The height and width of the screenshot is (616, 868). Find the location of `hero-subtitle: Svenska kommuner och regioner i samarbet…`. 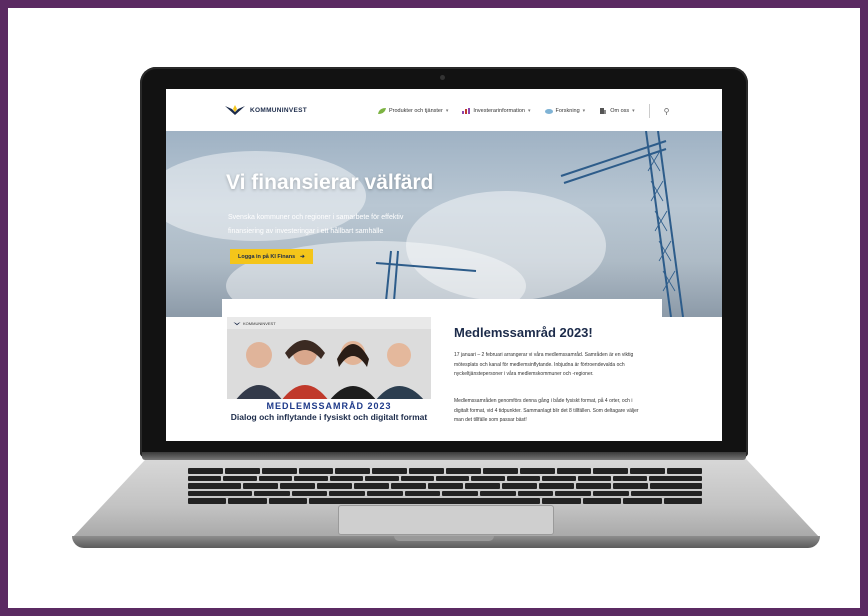

hero-subtitle: Svenska kommuner och regioner i samarbet… is located at coordinates (348, 225).